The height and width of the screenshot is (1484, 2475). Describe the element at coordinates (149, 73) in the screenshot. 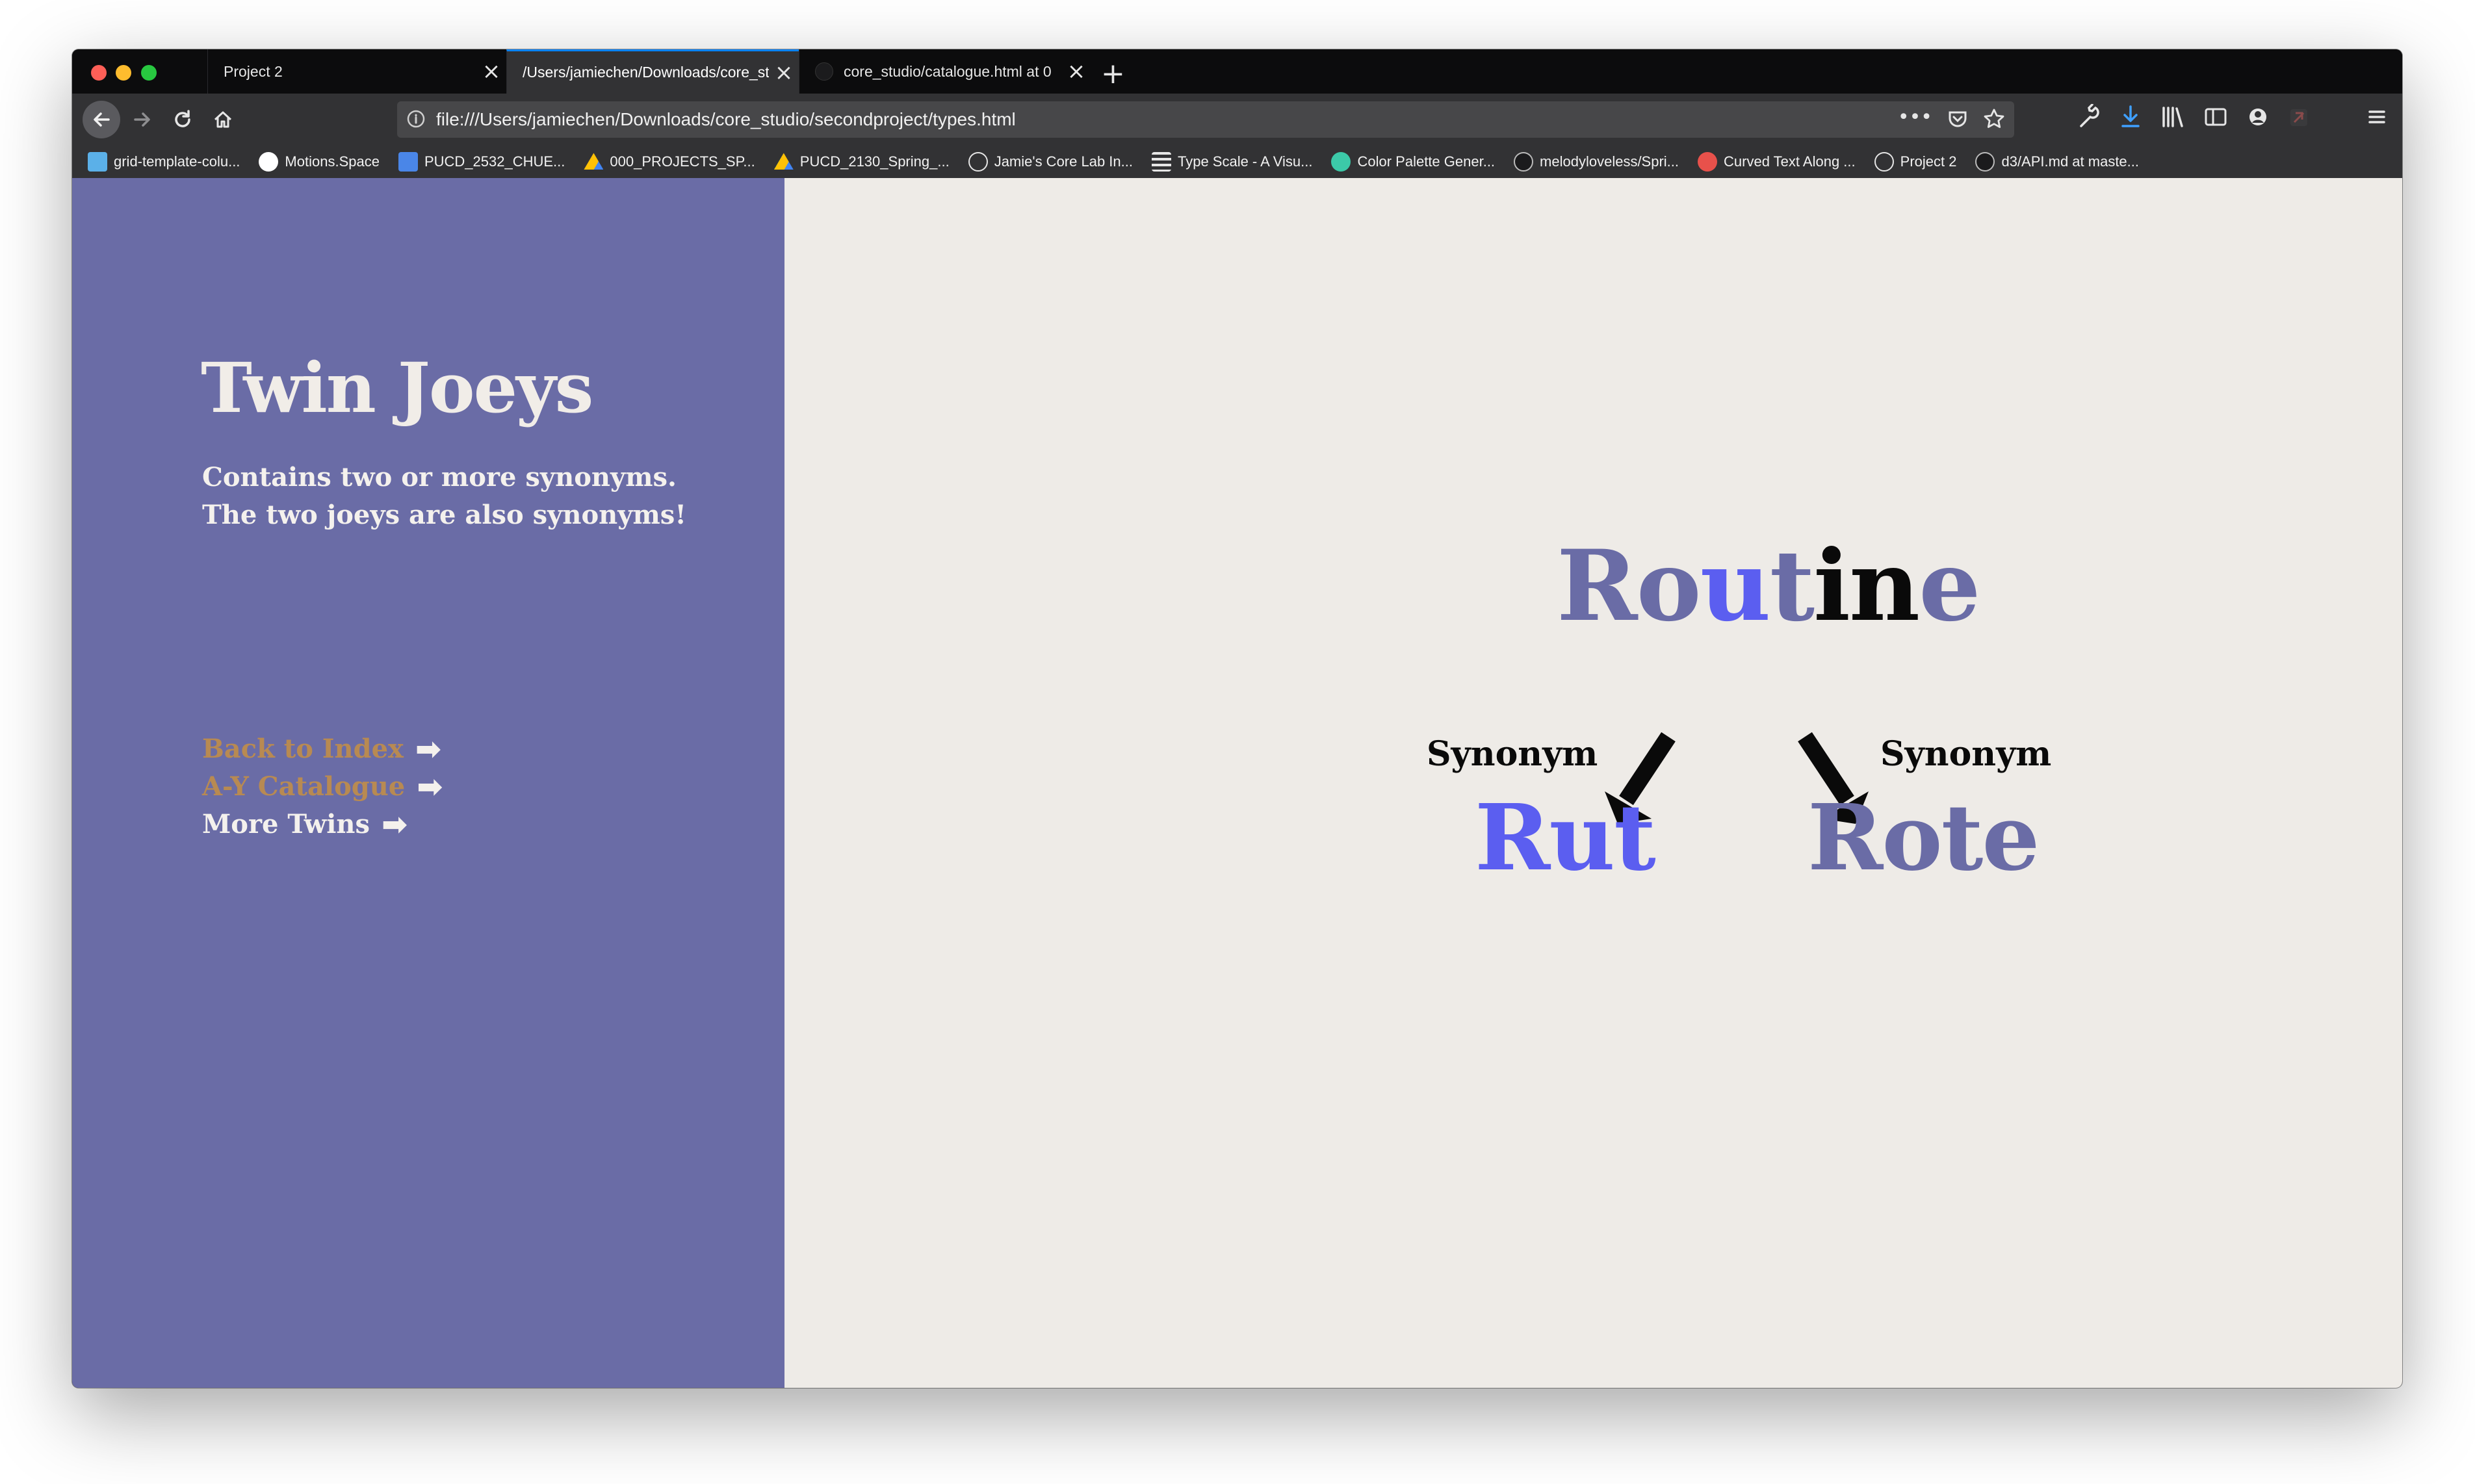

I see `zoom-window-button` at that location.